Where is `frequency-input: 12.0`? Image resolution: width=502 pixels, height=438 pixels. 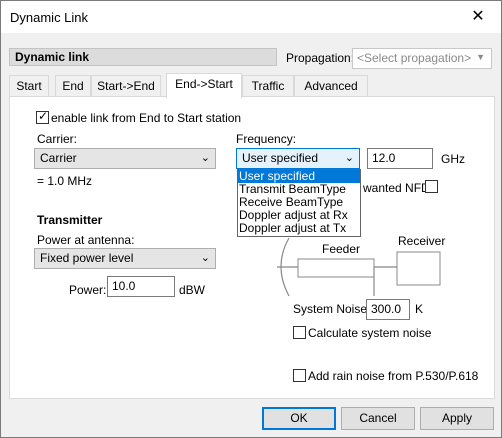 frequency-input: 12.0 is located at coordinates (400, 158).